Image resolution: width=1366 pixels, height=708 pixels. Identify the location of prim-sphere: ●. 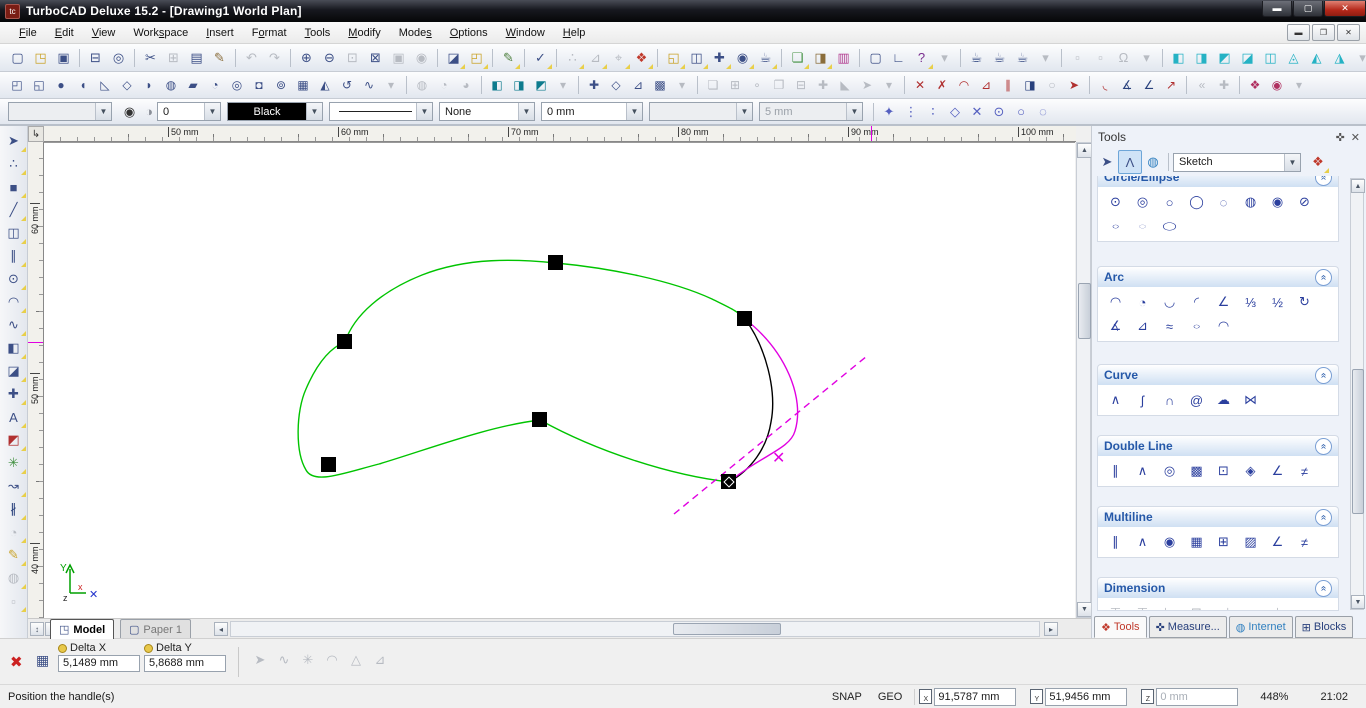
(61, 85).